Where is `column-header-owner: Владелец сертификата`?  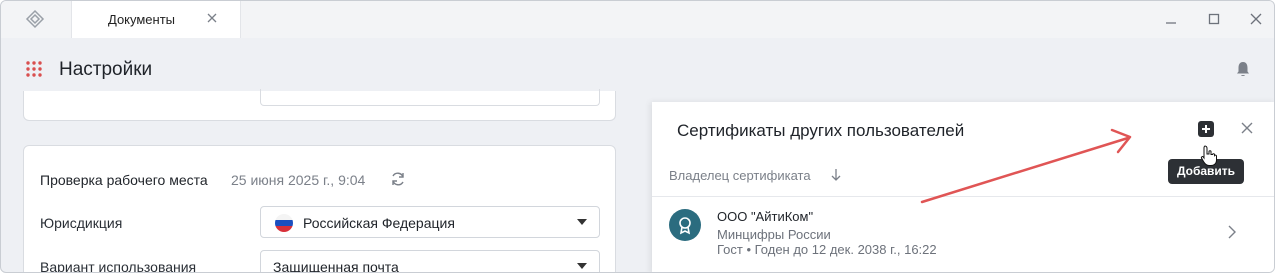 column-header-owner: Владелец сертификата is located at coordinates (740, 175).